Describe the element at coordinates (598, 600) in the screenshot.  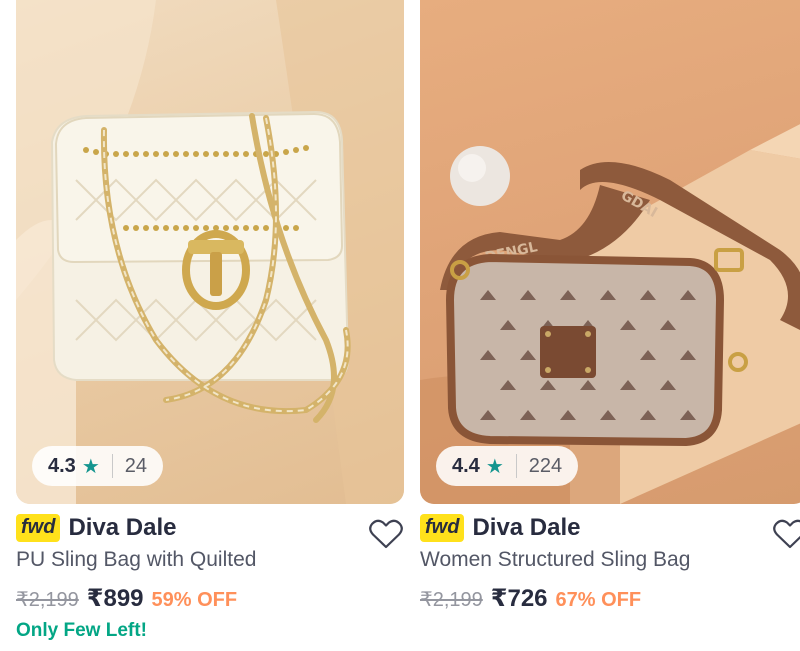
I see `discount-label: 67% OFF` at that location.